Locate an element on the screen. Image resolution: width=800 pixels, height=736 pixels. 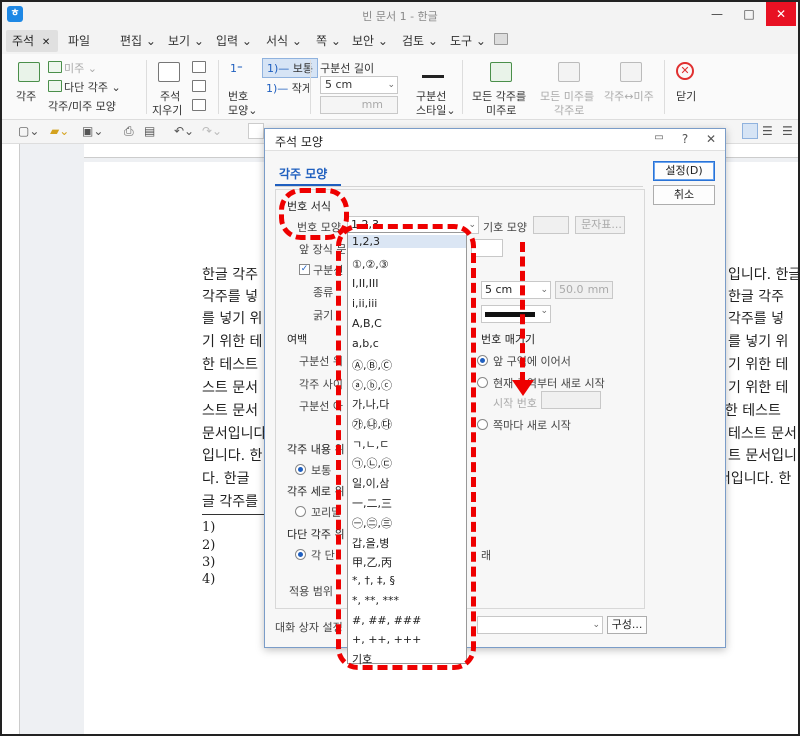
align-left-icon: ☰ is located at coordinates (767, 131).